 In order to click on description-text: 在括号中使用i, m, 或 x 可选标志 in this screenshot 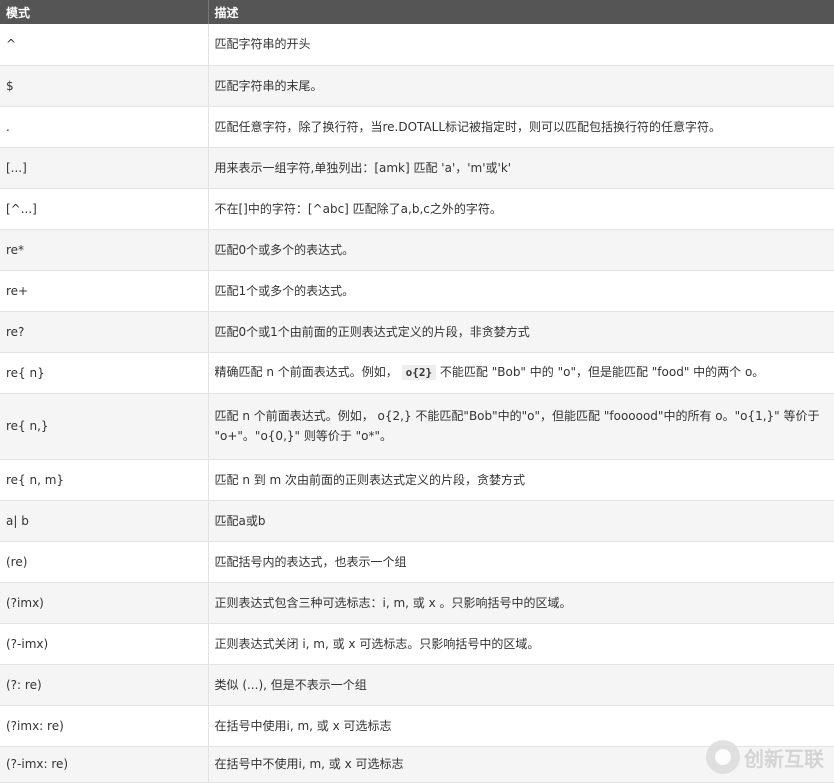, I will do `click(303, 726)`.